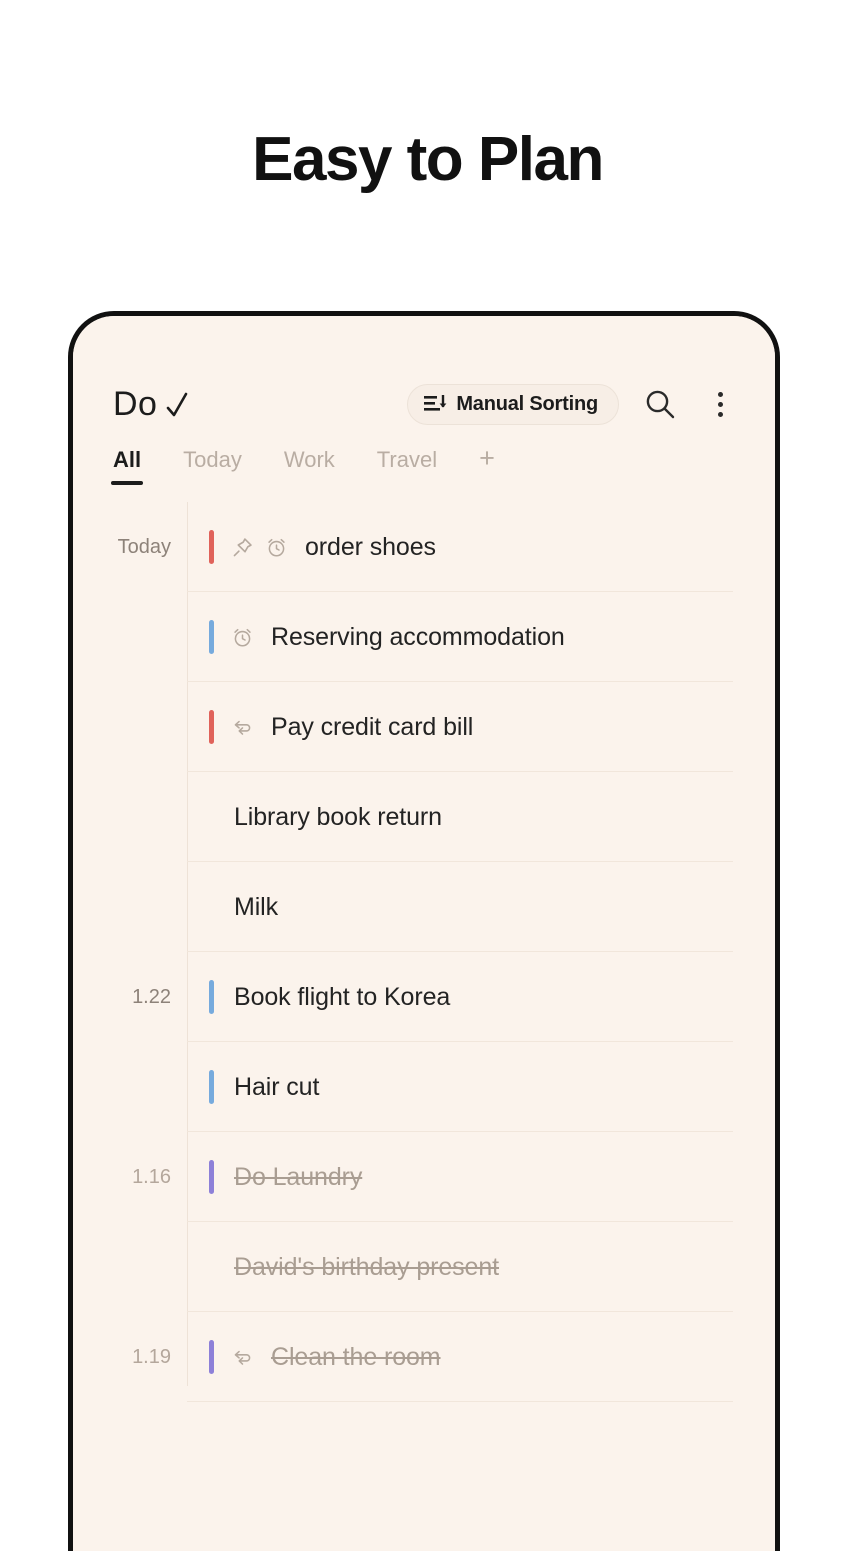 The image size is (855, 1551). Describe the element at coordinates (418, 636) in the screenshot. I see `task-title: Reserving accommodation` at that location.